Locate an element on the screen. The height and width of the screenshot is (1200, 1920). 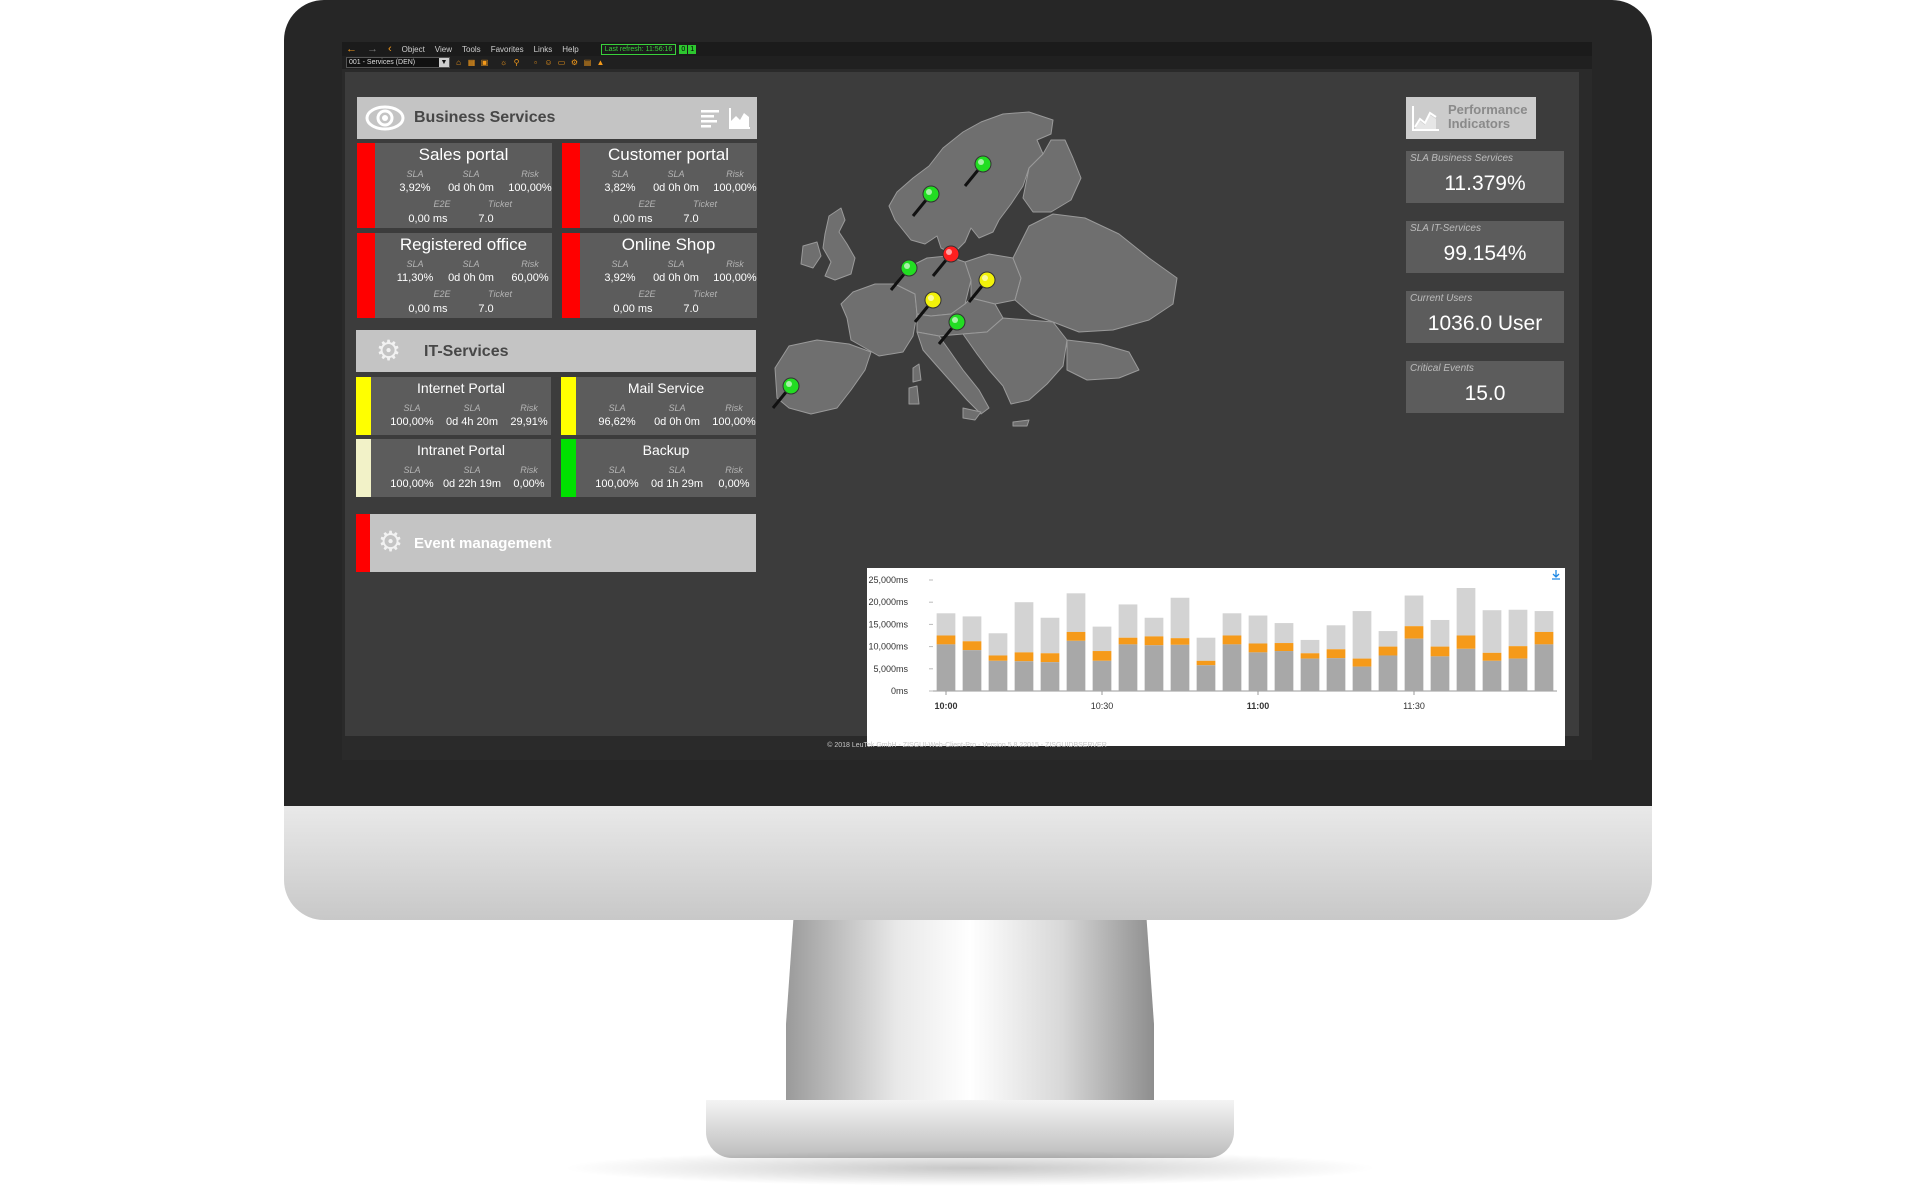
menu-view: View is located at coordinates (443, 49).